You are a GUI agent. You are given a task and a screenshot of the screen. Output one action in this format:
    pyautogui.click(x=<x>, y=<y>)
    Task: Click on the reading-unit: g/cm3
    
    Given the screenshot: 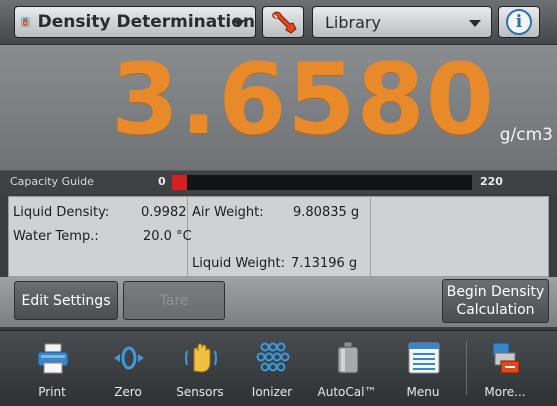 What is the action you would take?
    pyautogui.click(x=526, y=135)
    